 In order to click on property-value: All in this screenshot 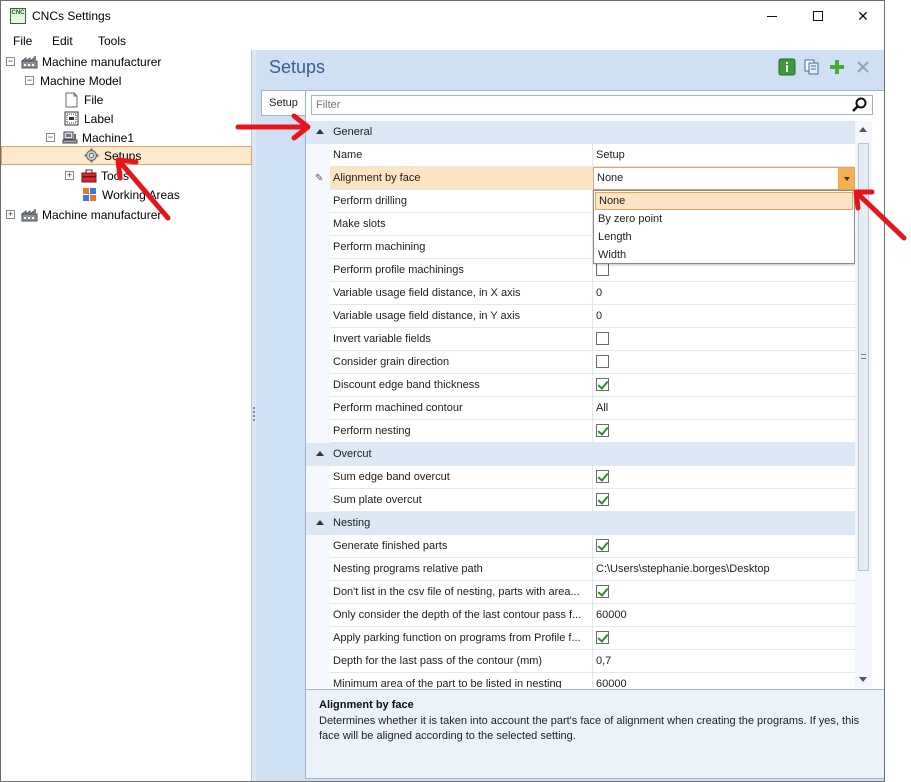, I will do `click(724, 408)`.